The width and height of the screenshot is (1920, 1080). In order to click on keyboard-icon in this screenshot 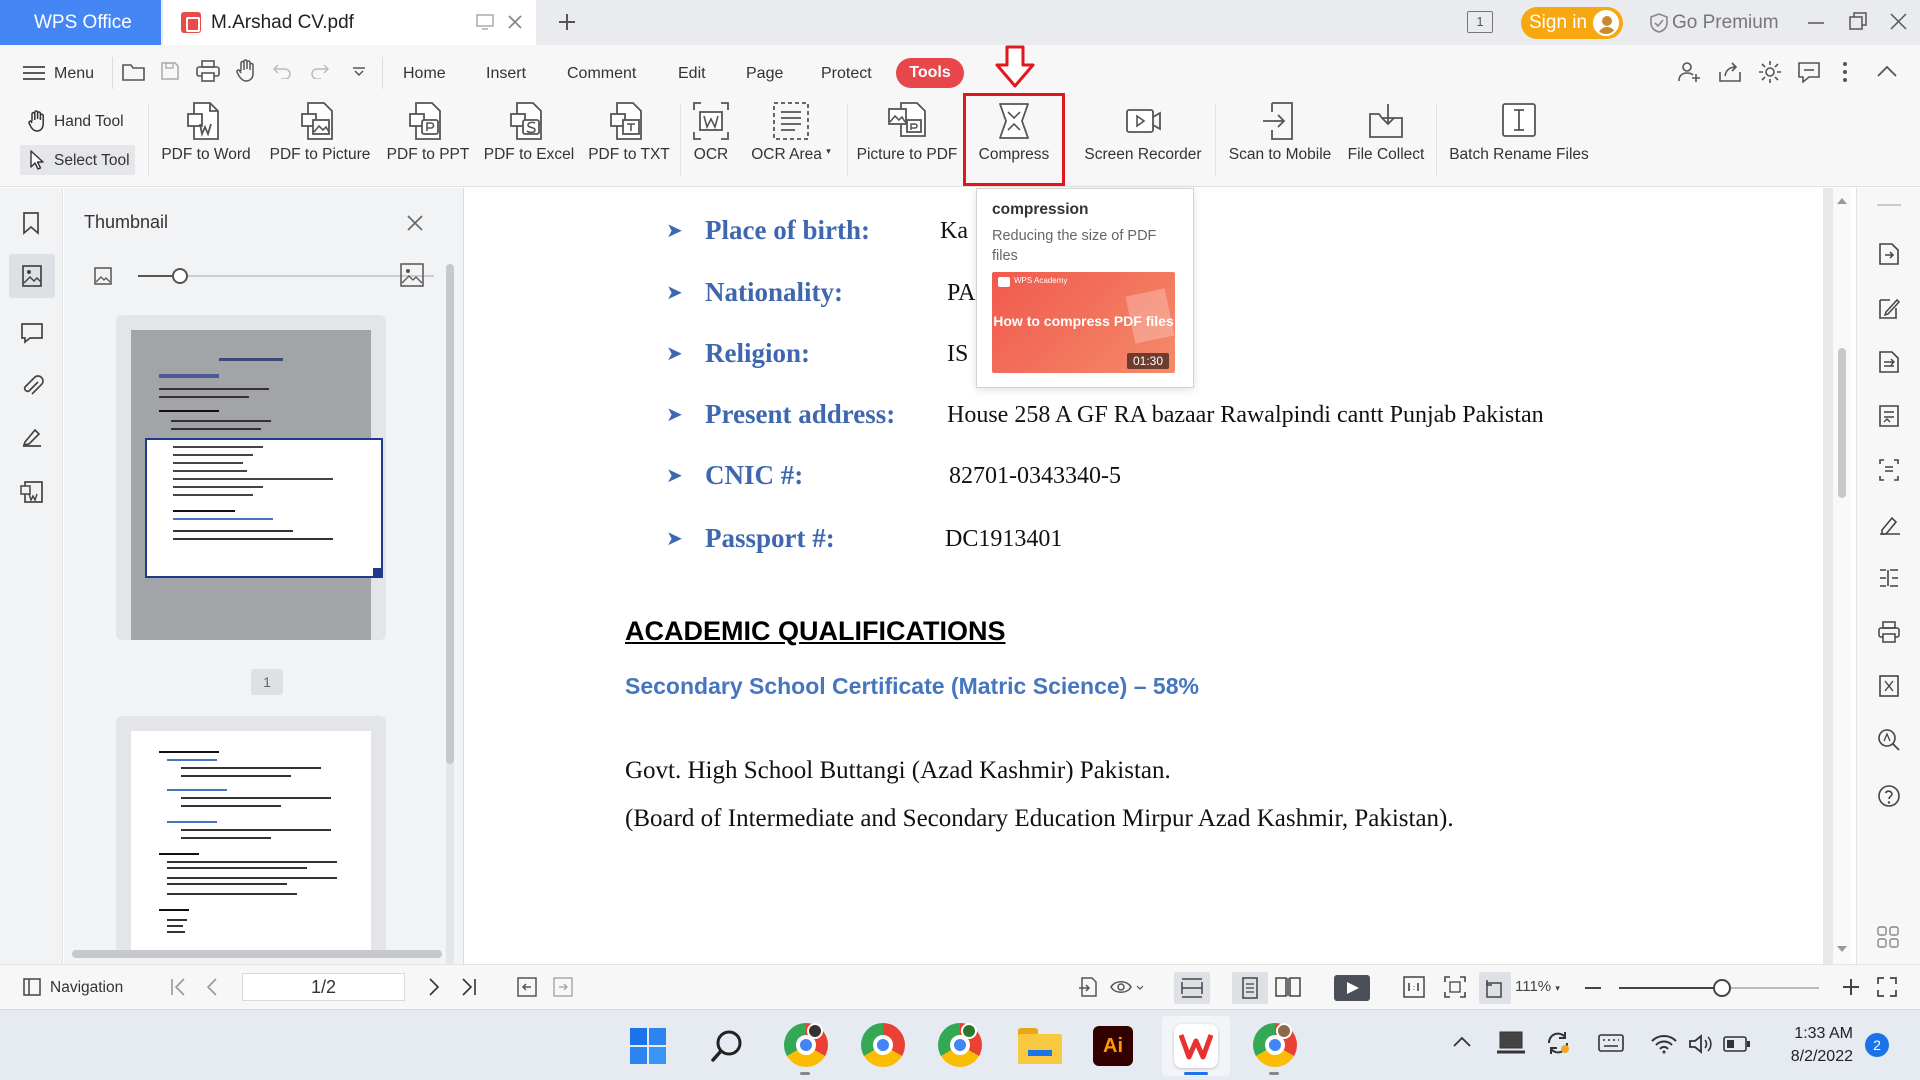, I will do `click(1611, 1043)`.